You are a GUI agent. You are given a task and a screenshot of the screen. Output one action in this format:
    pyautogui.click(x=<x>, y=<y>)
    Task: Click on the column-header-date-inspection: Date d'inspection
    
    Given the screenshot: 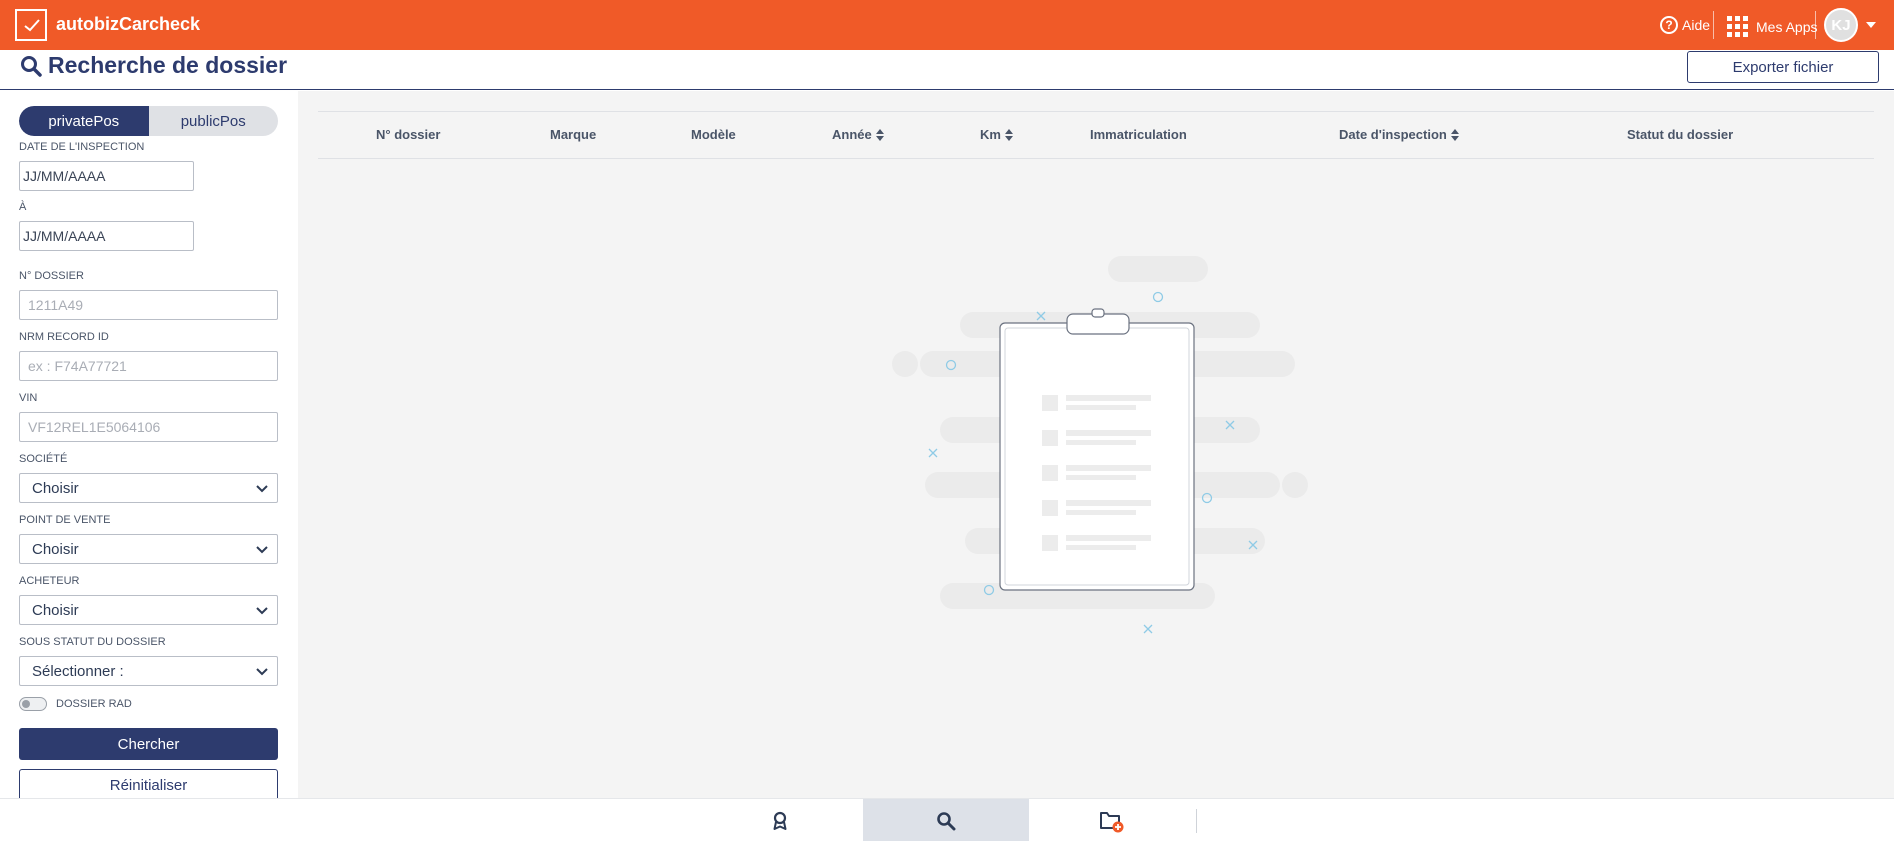 What is the action you would take?
    pyautogui.click(x=1399, y=134)
    